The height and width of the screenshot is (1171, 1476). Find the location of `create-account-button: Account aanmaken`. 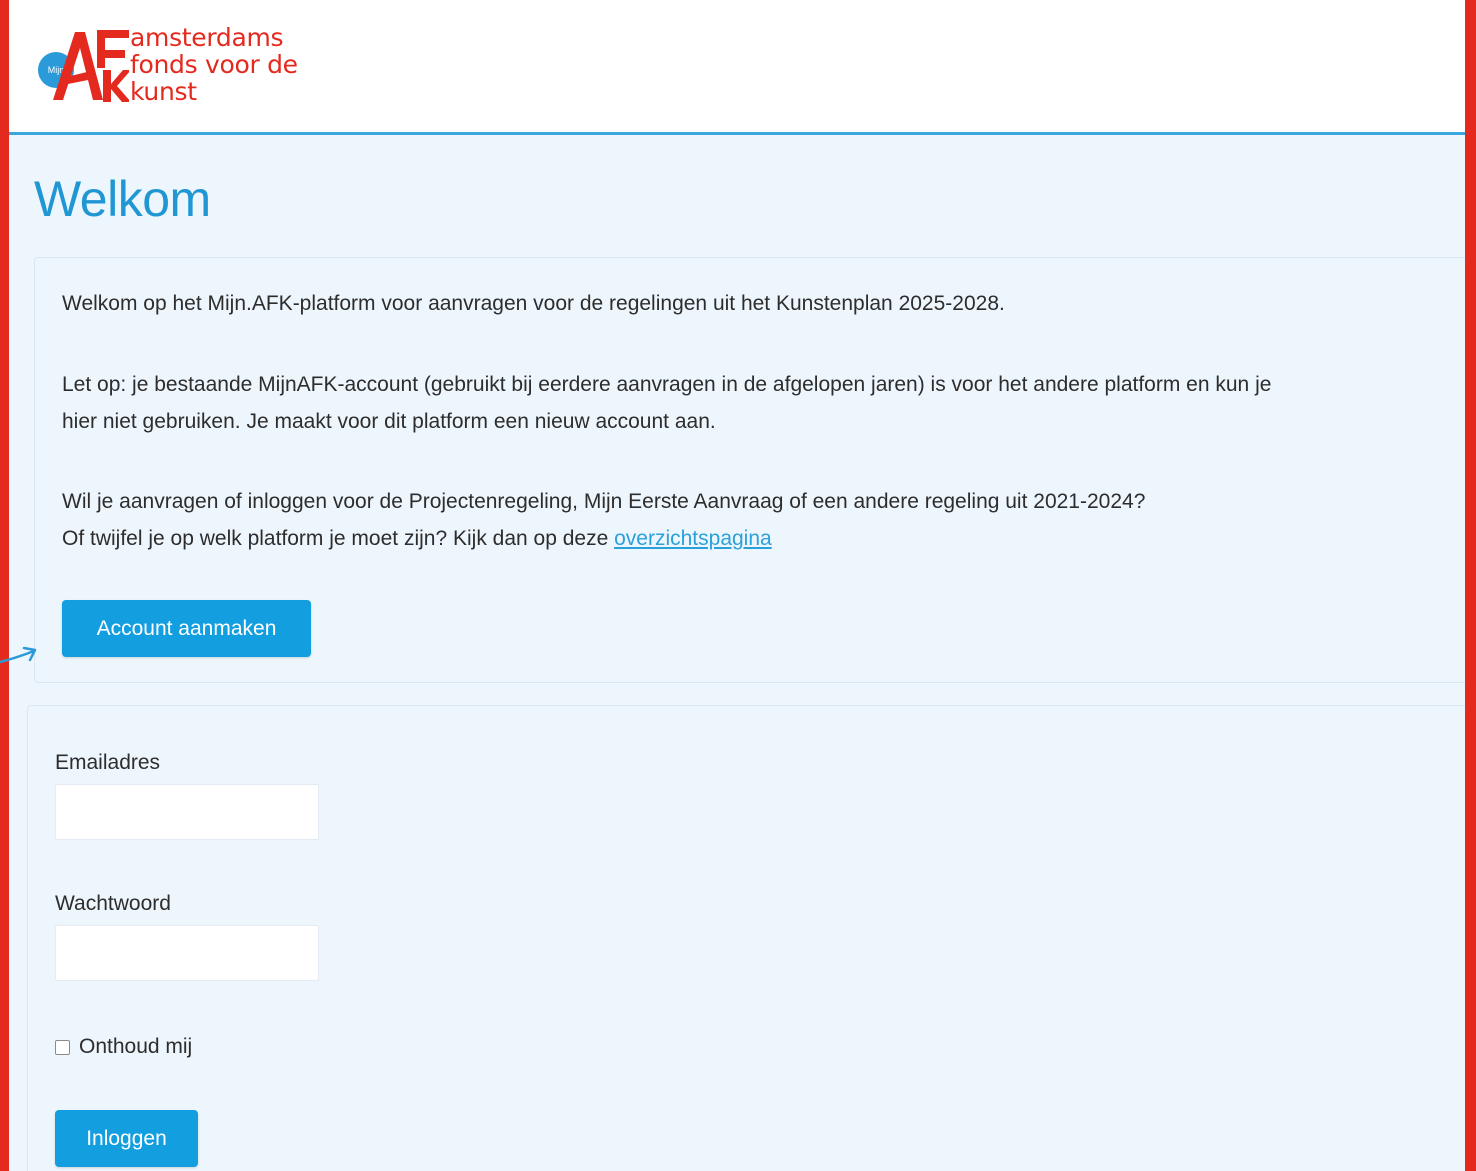

create-account-button: Account aanmaken is located at coordinates (186, 628).